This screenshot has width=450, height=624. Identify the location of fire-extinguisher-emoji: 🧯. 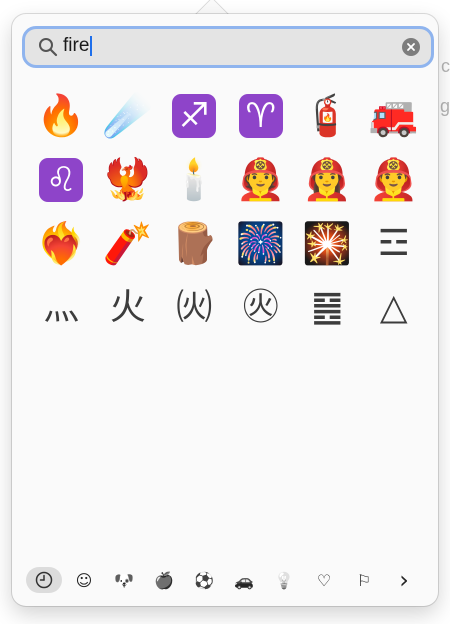
(327, 116).